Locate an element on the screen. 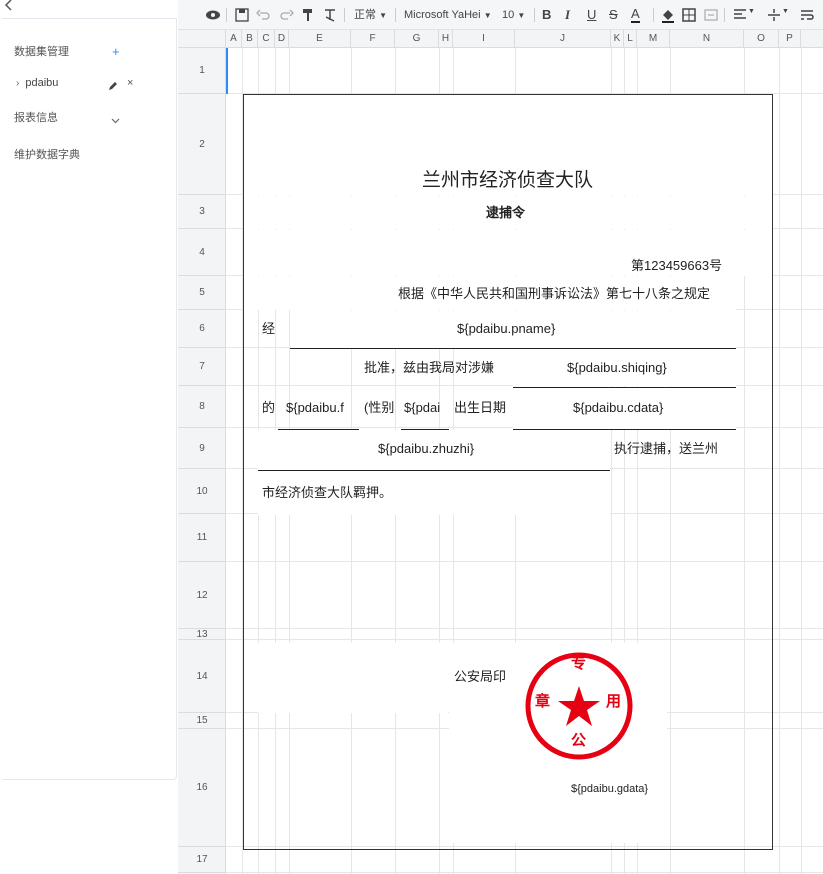 This screenshot has height=874, width=823. save-icon is located at coordinates (242, 15).